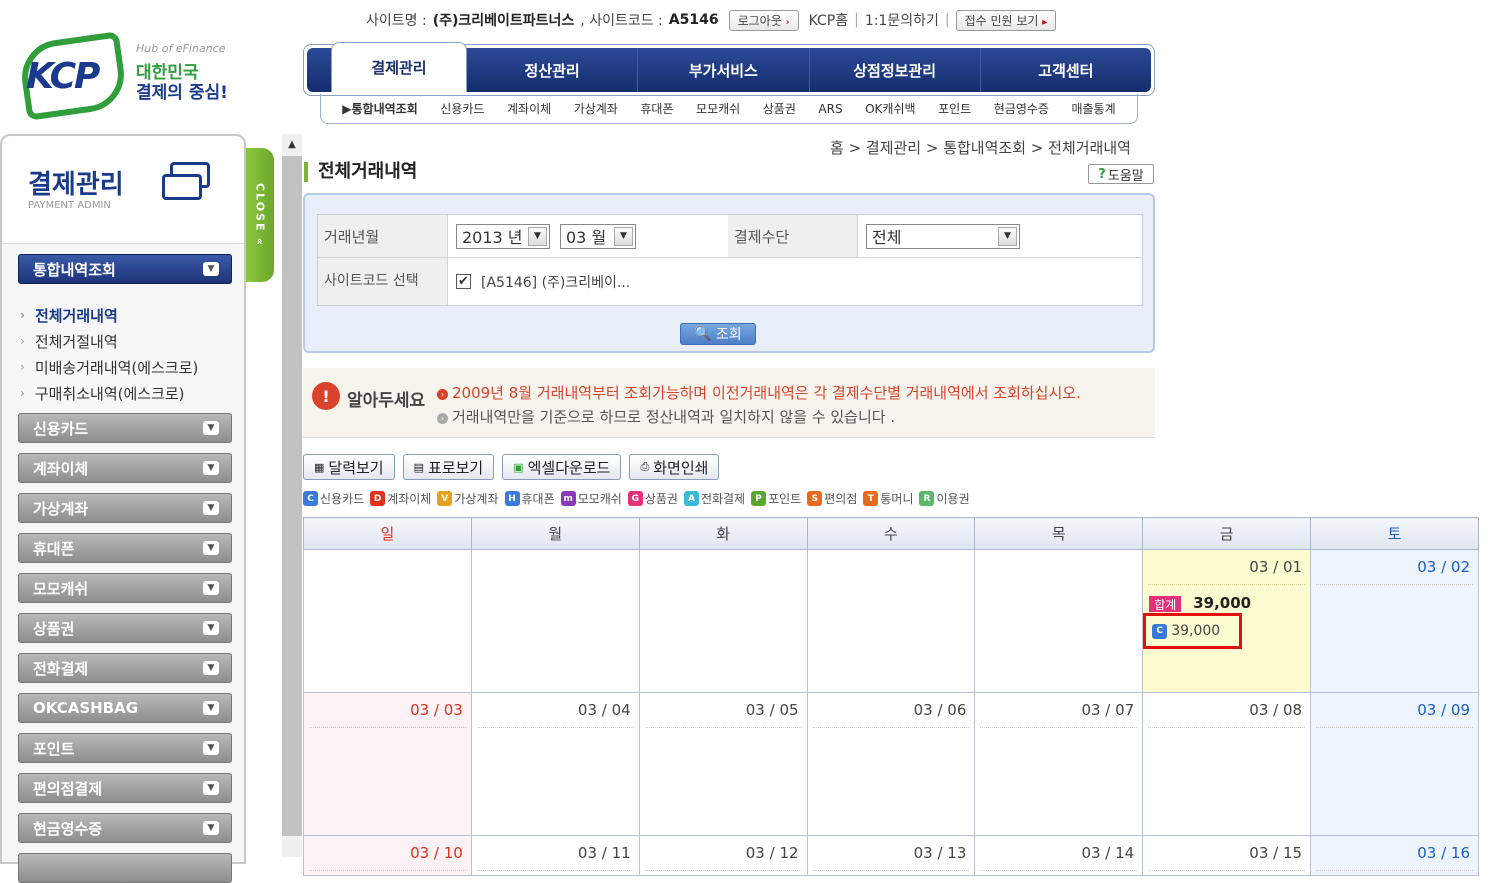 Image resolution: width=1491 pixels, height=883 pixels. I want to click on scrollbar-thumb, so click(292, 496).